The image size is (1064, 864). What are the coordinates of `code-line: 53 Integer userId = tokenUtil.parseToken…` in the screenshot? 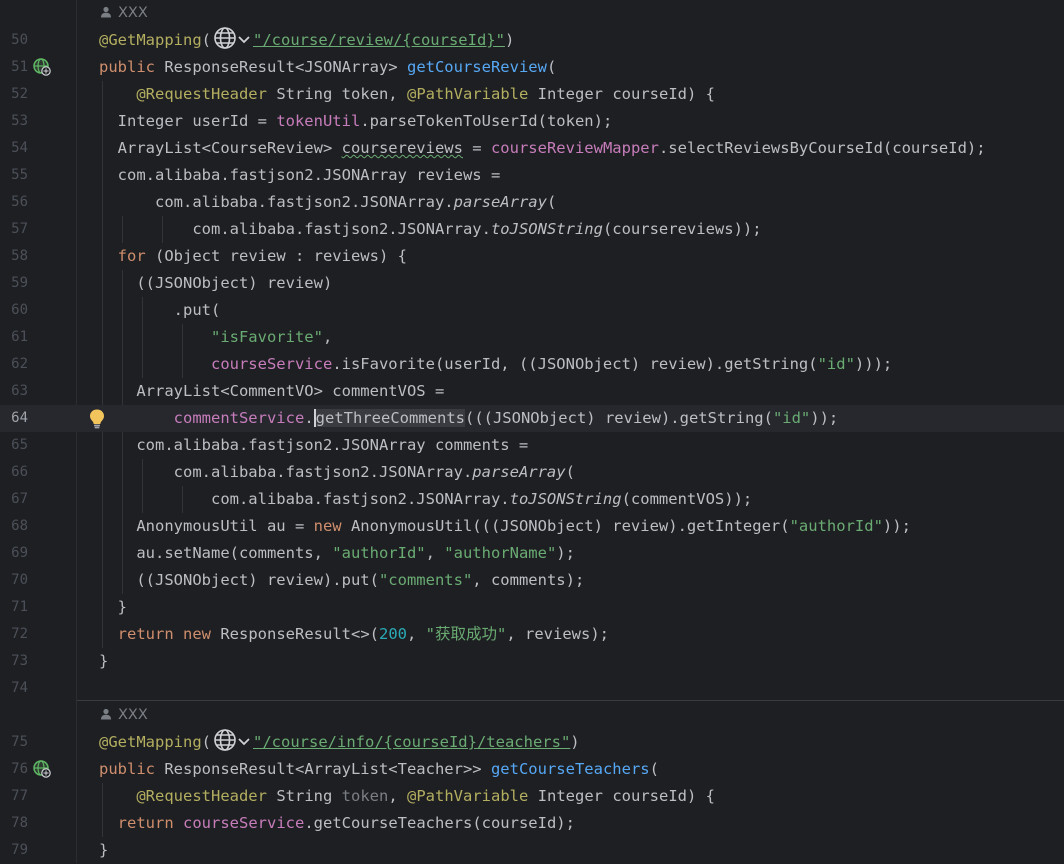 It's located at (532, 121).